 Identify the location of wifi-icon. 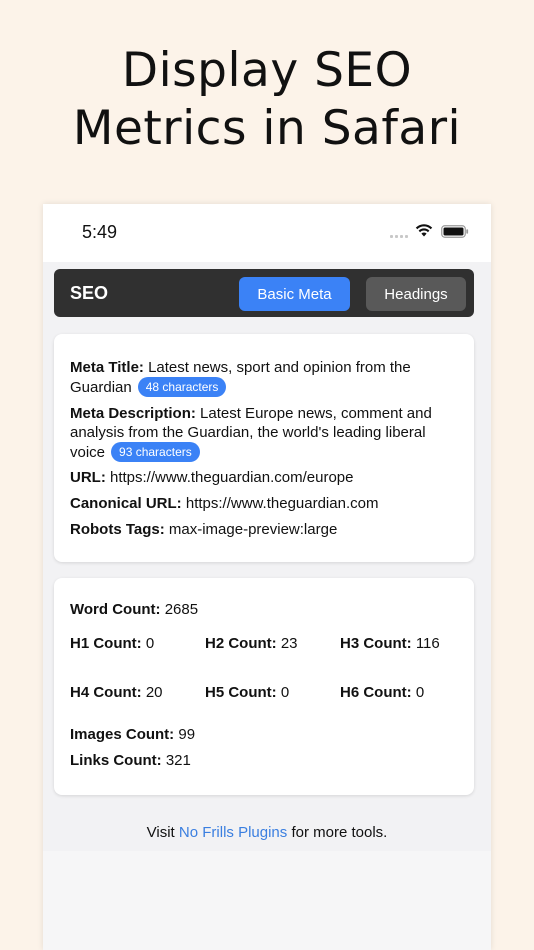
(424, 230).